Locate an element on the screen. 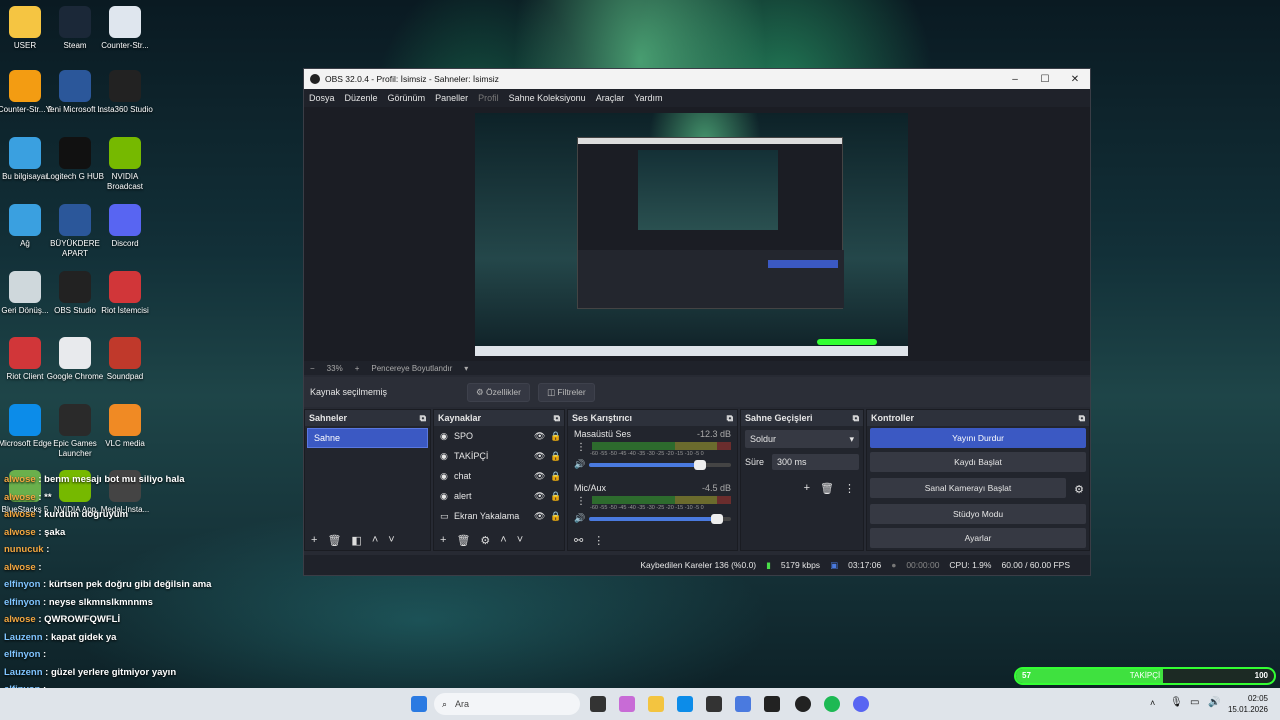 Image resolution: width=1280 pixels, height=720 pixels. source-type-icon: ▭ is located at coordinates (444, 515).